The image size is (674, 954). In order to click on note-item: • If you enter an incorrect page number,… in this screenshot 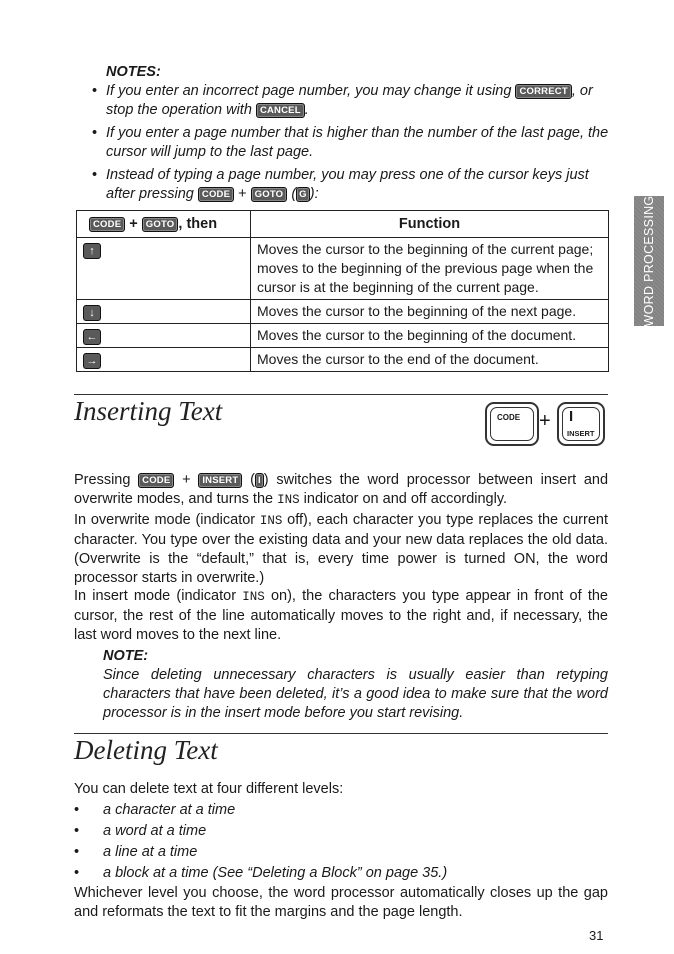, I will do `click(342, 100)`.